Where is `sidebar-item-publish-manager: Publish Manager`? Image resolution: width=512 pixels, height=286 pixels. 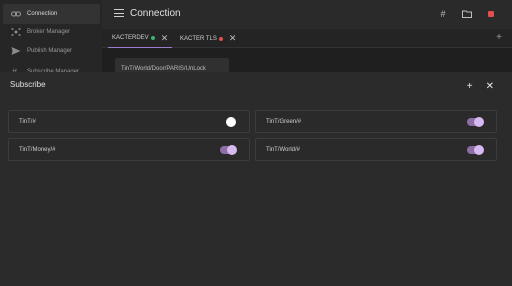 sidebar-item-publish-manager: Publish Manager is located at coordinates (51, 51).